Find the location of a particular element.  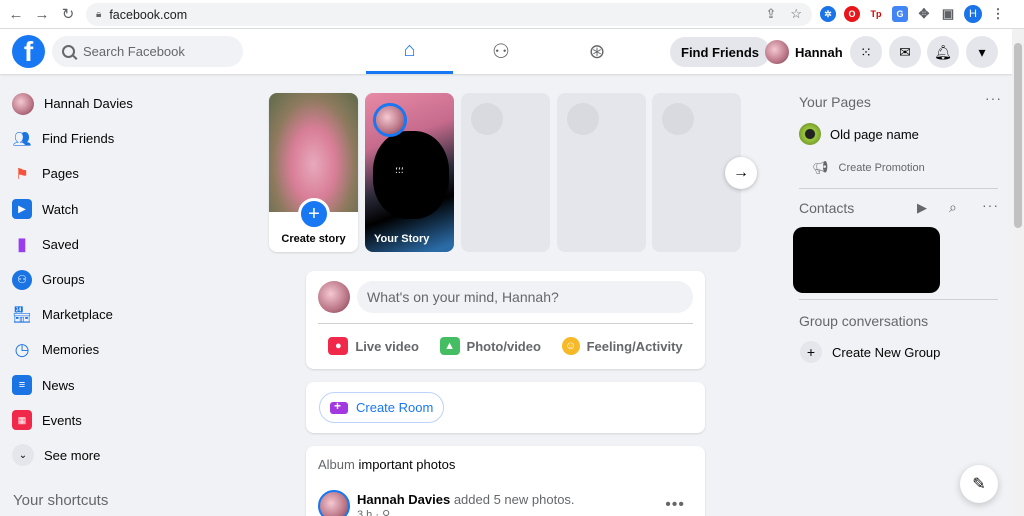

stories-tray: + Create story ؛؛؛ Your Story is located at coordinates (505, 172).